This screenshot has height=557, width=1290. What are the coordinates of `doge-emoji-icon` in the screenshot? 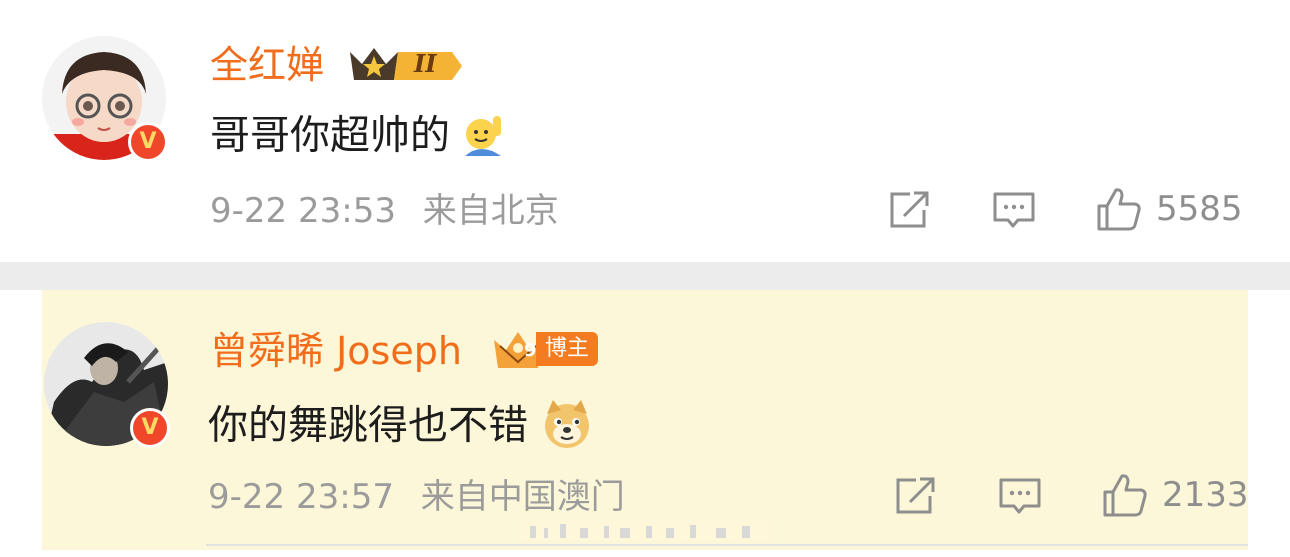 It's located at (567, 427).